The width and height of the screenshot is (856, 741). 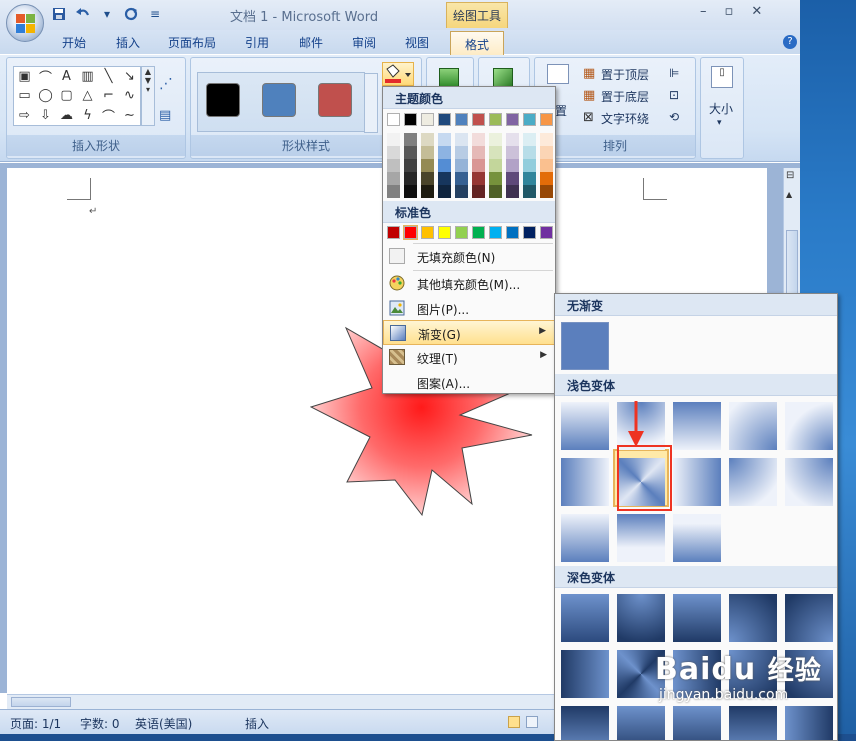 I want to click on minimize-icon: –, so click(x=703, y=11).